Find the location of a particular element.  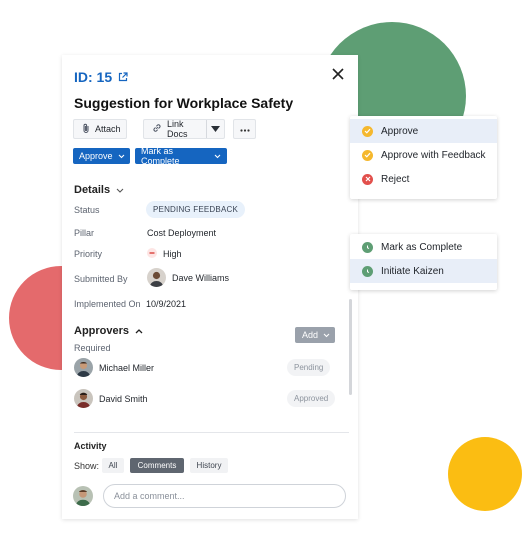

pillar-label: Pillar is located at coordinates (84, 233).